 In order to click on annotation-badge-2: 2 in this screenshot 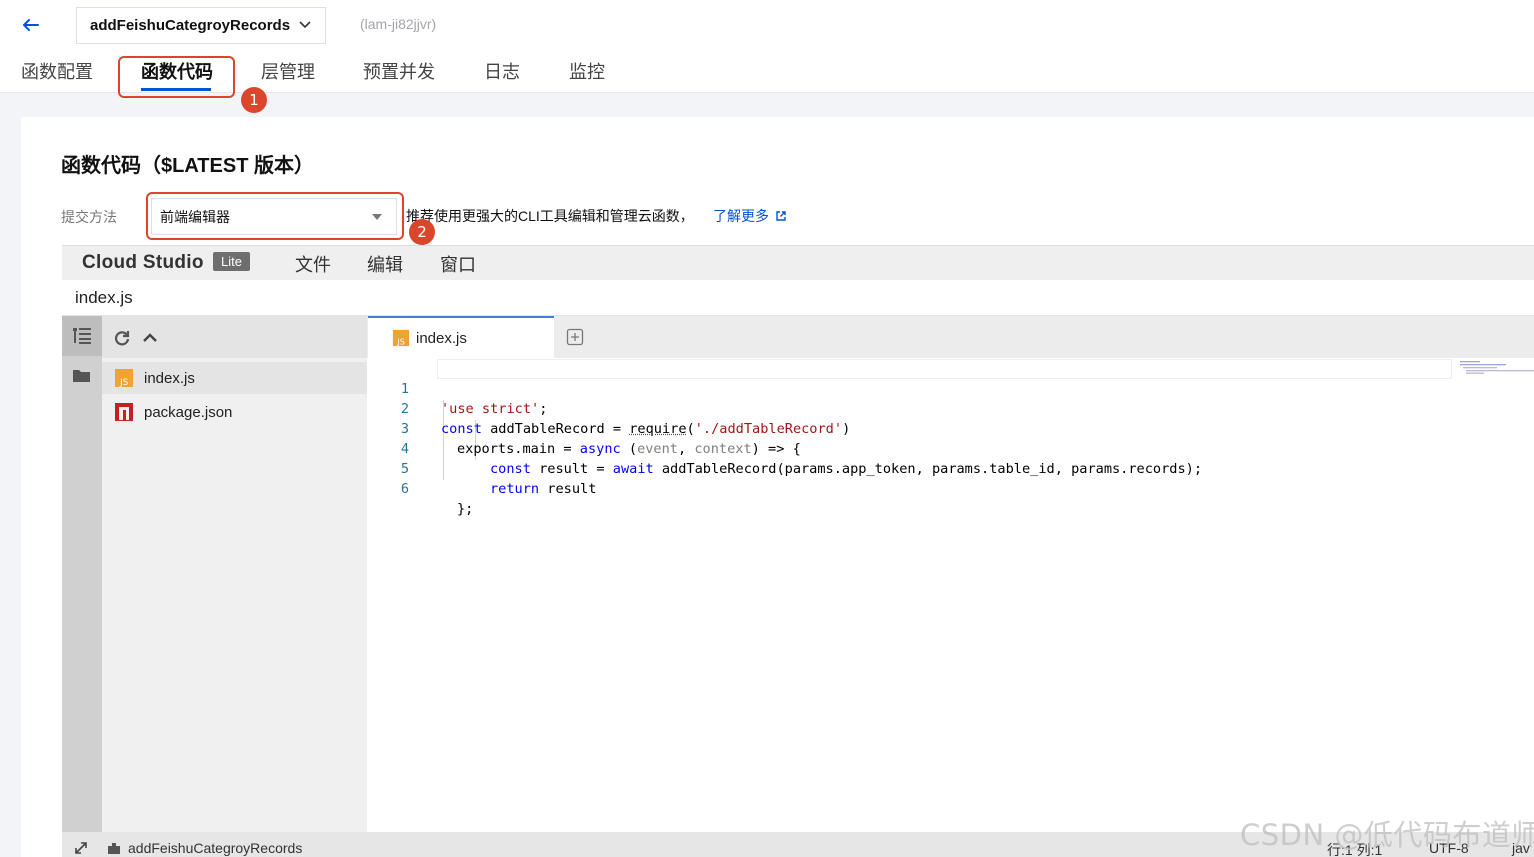, I will do `click(422, 232)`.